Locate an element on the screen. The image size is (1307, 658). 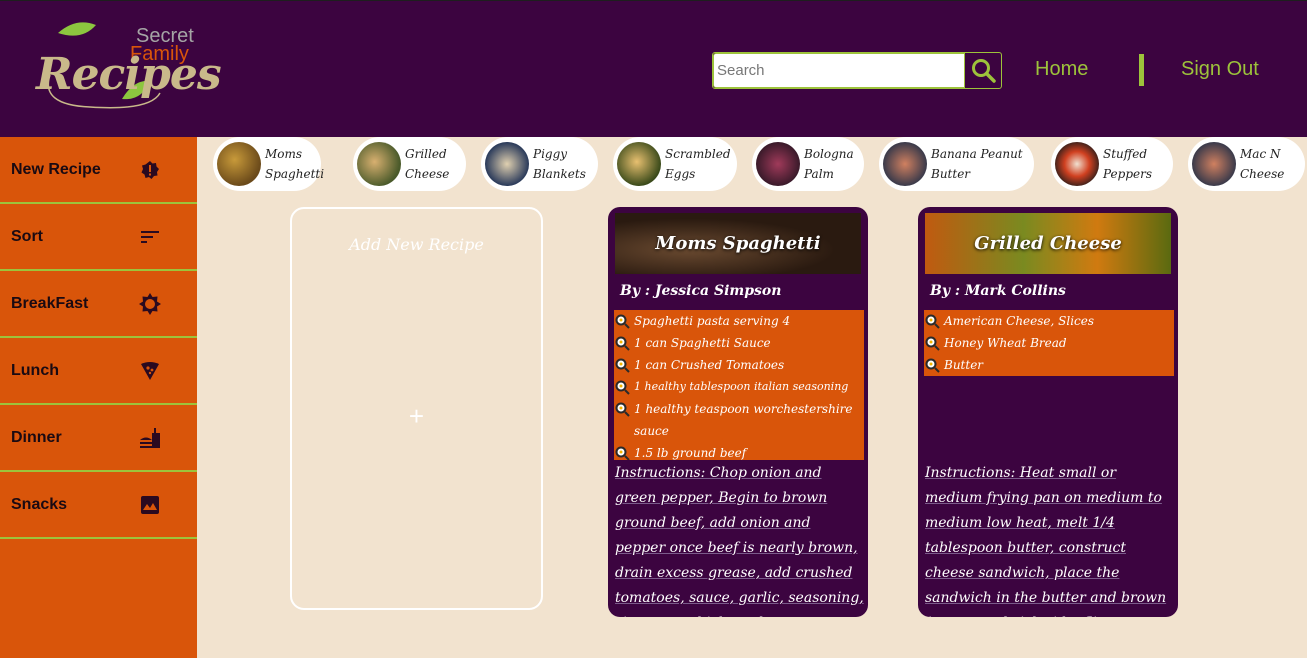
recipe-chip: Scrambled Eggs is located at coordinates (675, 164).